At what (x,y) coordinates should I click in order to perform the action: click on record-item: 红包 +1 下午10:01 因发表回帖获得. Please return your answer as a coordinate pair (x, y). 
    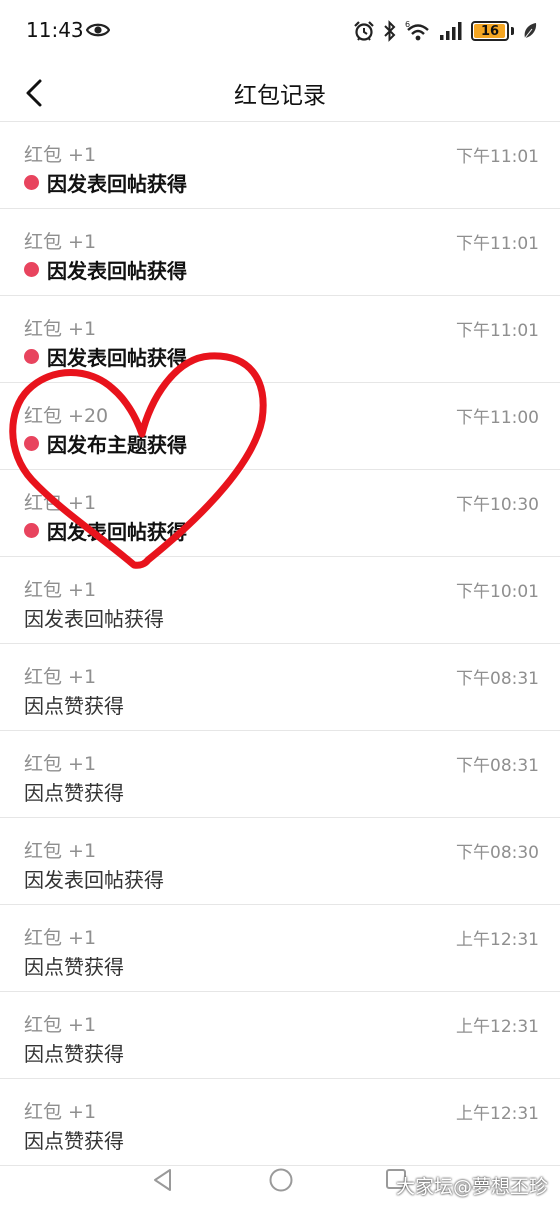
    Looking at the image, I should click on (280, 600).